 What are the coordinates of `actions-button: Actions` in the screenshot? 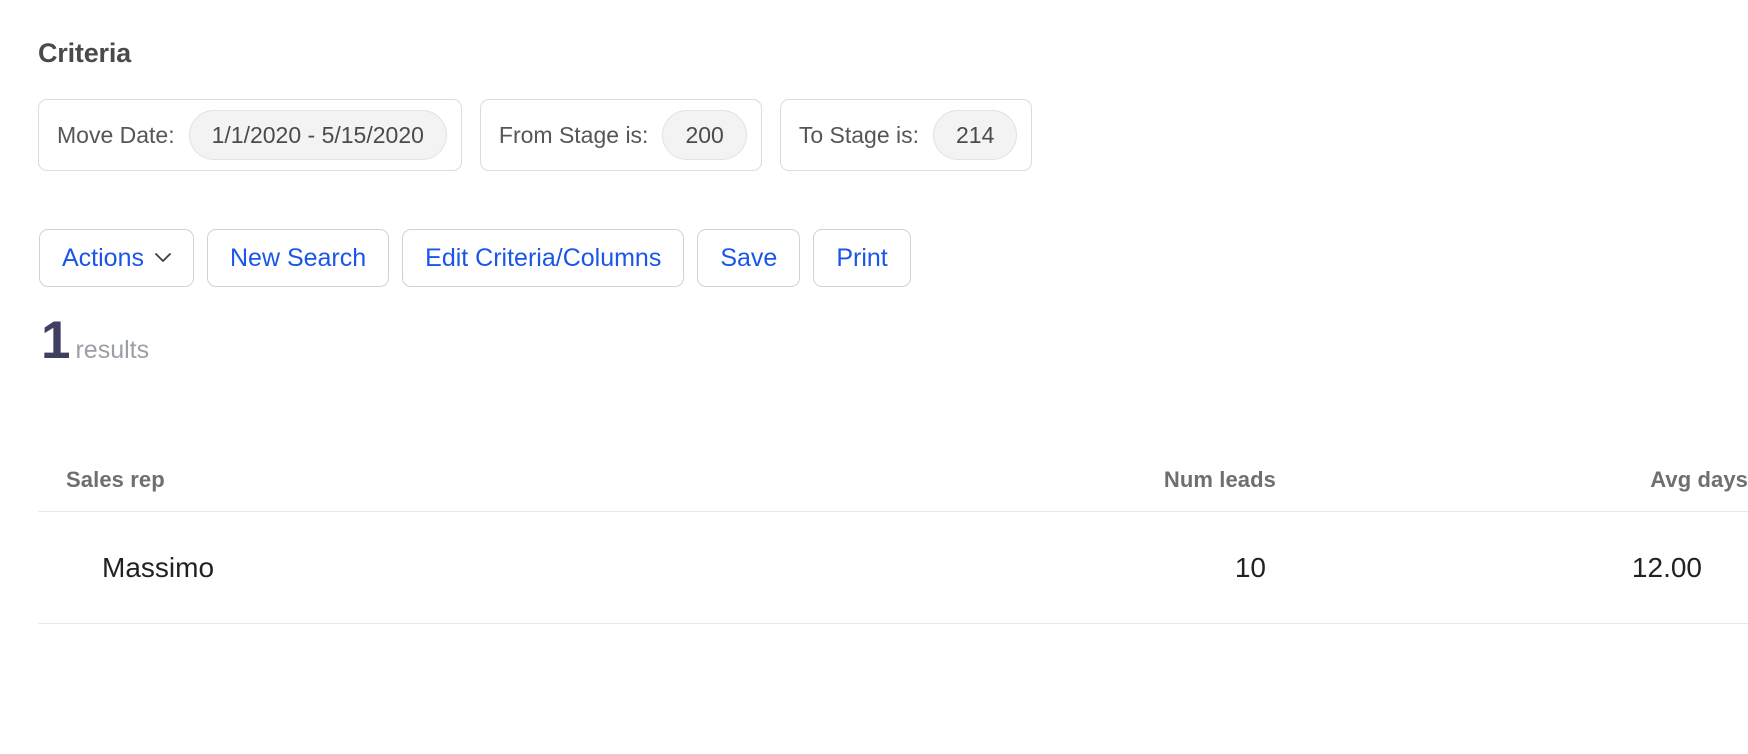 It's located at (116, 258).